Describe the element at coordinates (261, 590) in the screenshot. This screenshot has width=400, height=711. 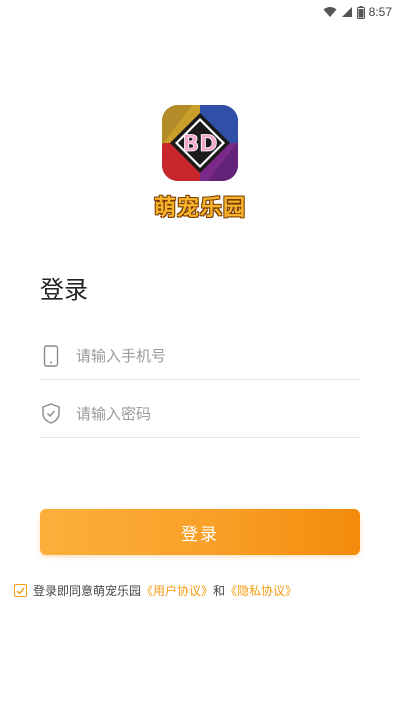
I see `privacy-agreement-link: 《隐私协议》` at that location.